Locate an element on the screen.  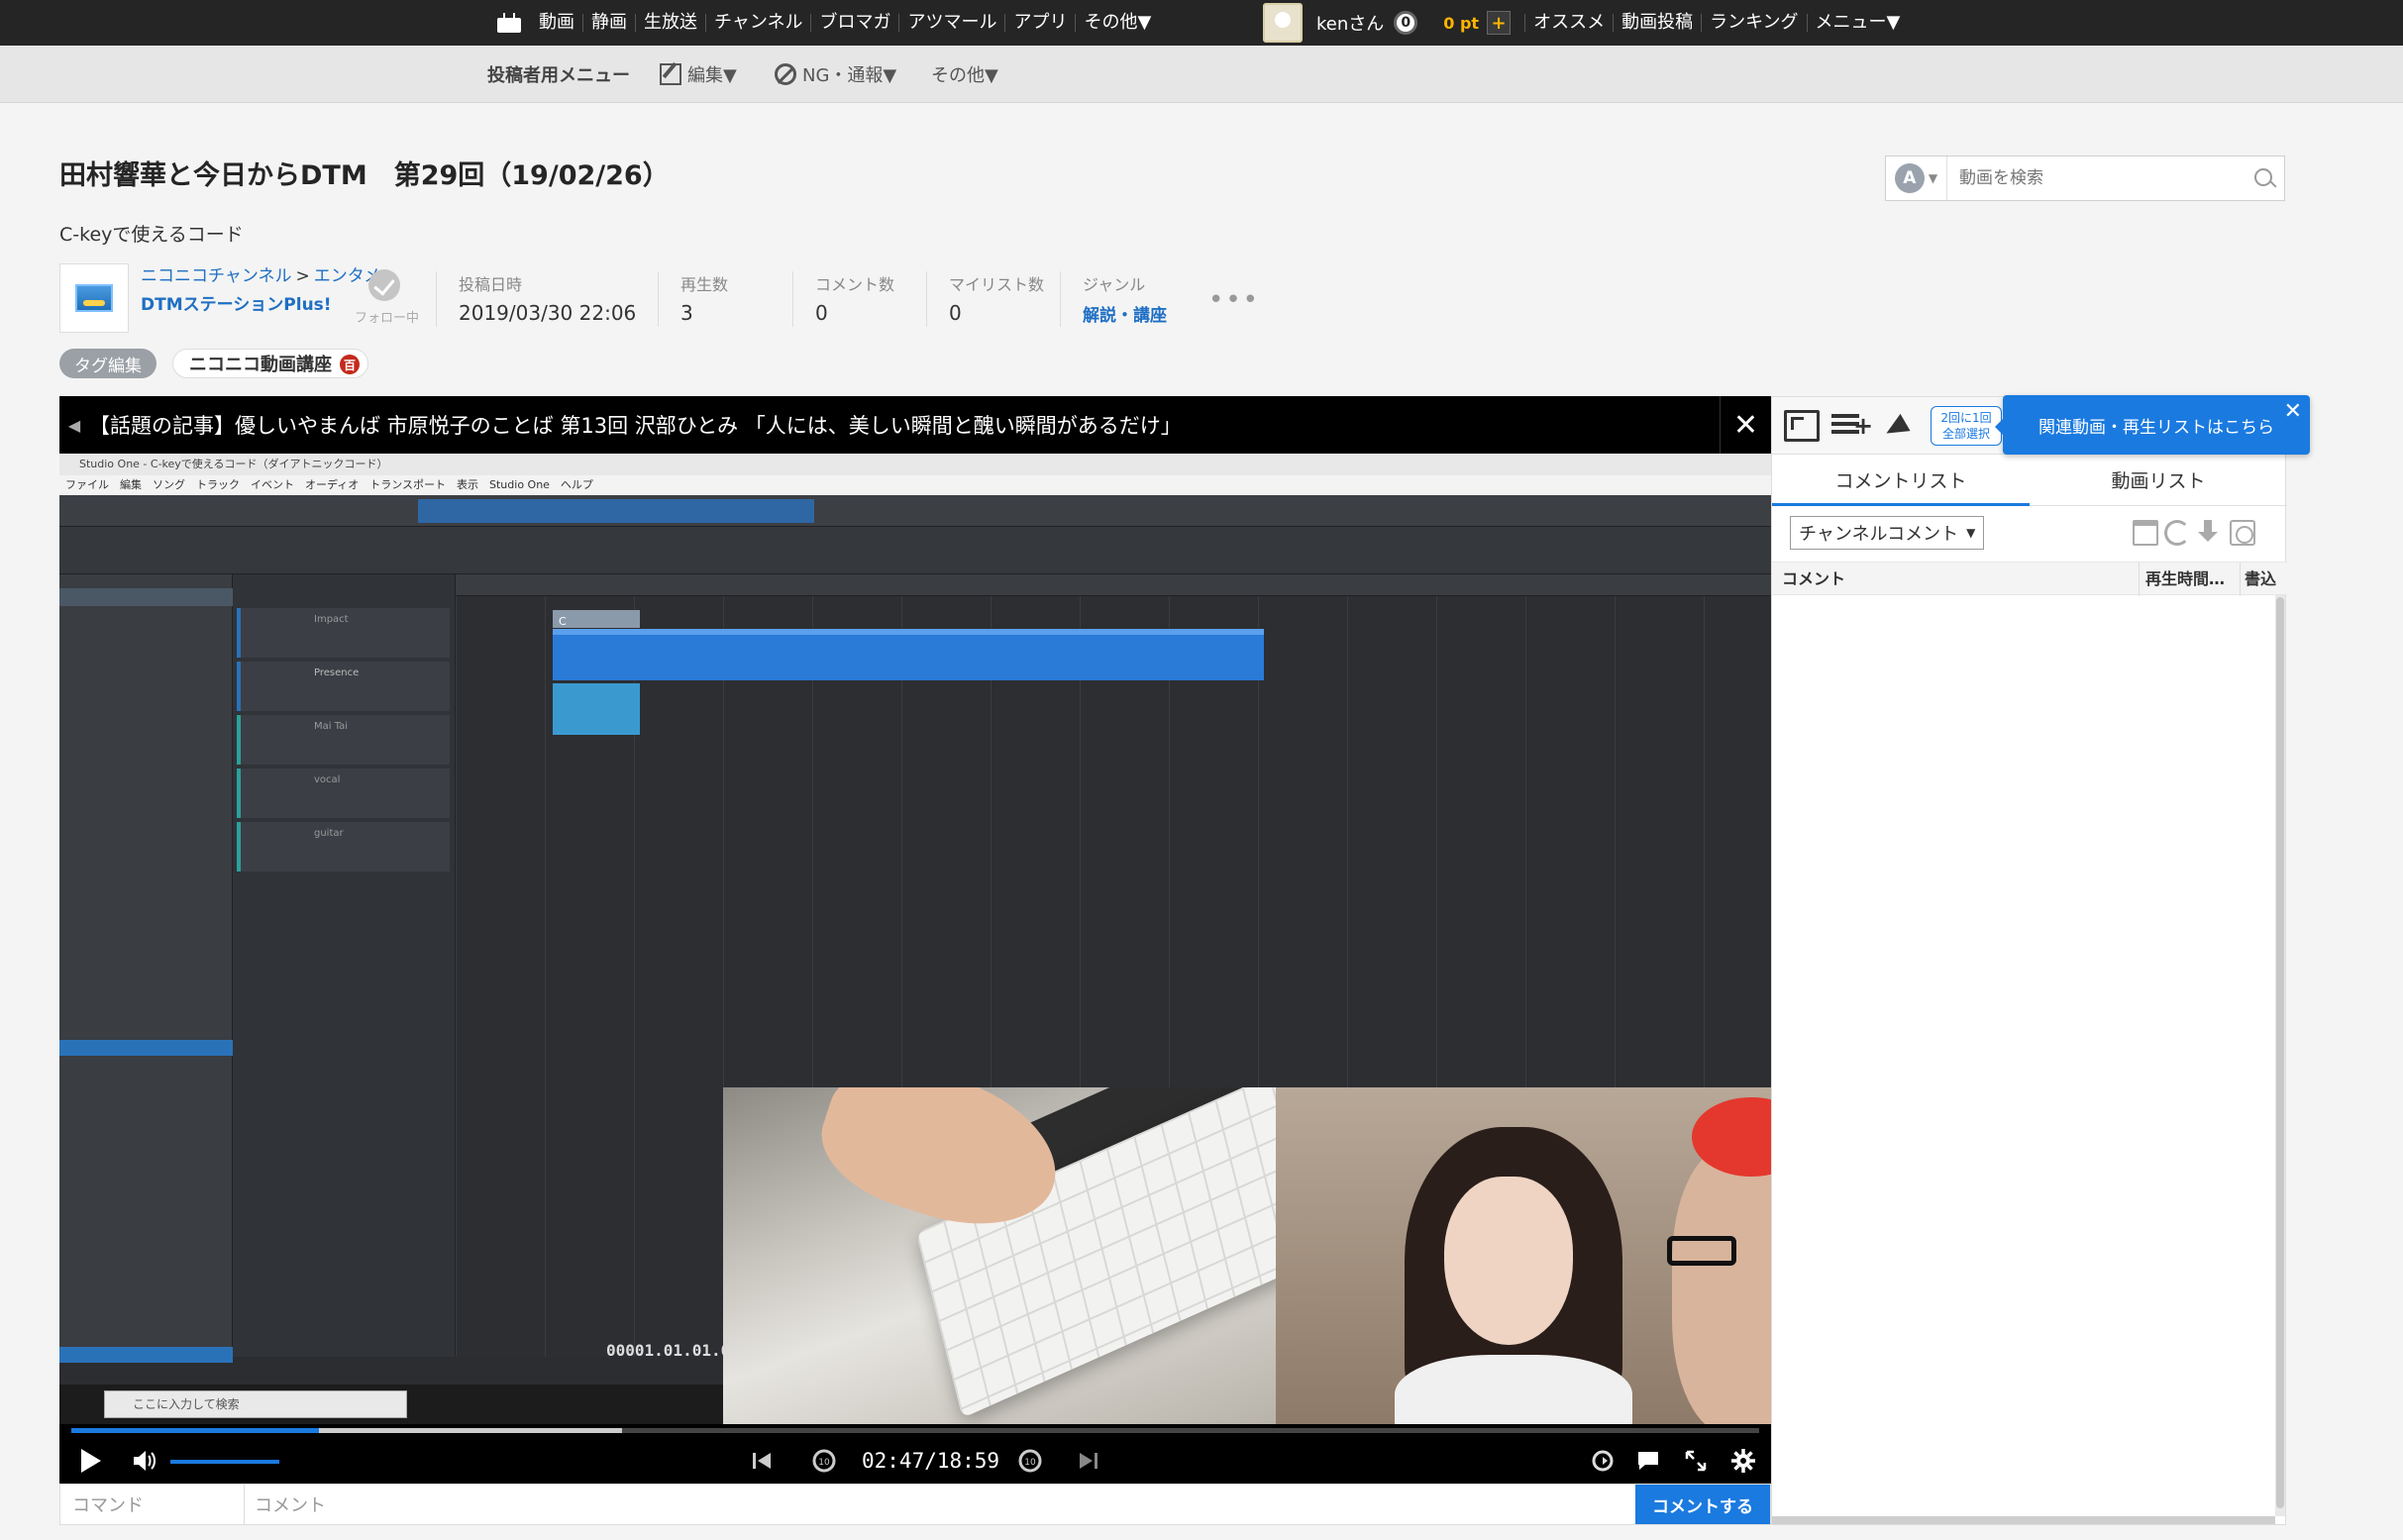
loop-button is located at coordinates (1603, 1461).